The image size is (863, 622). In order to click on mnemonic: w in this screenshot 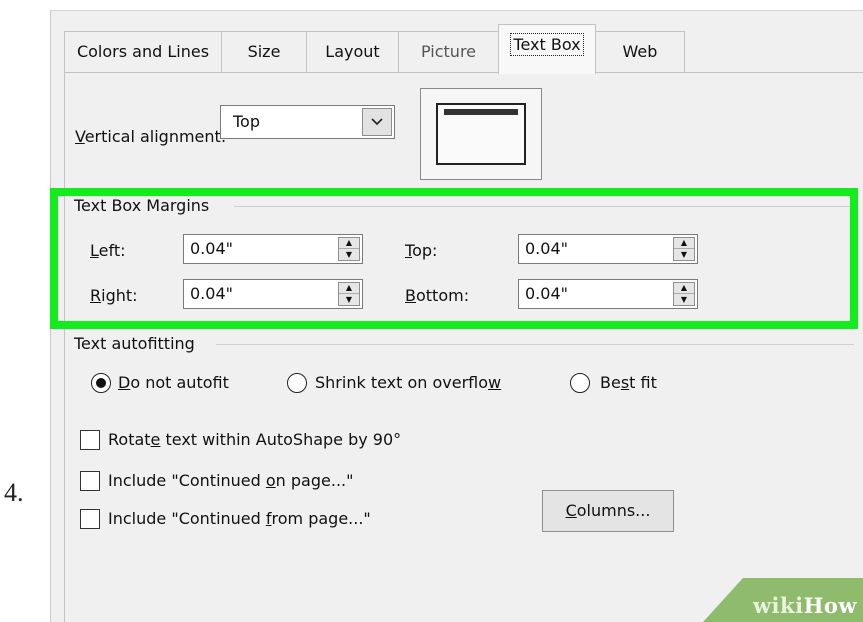, I will do `click(495, 382)`.